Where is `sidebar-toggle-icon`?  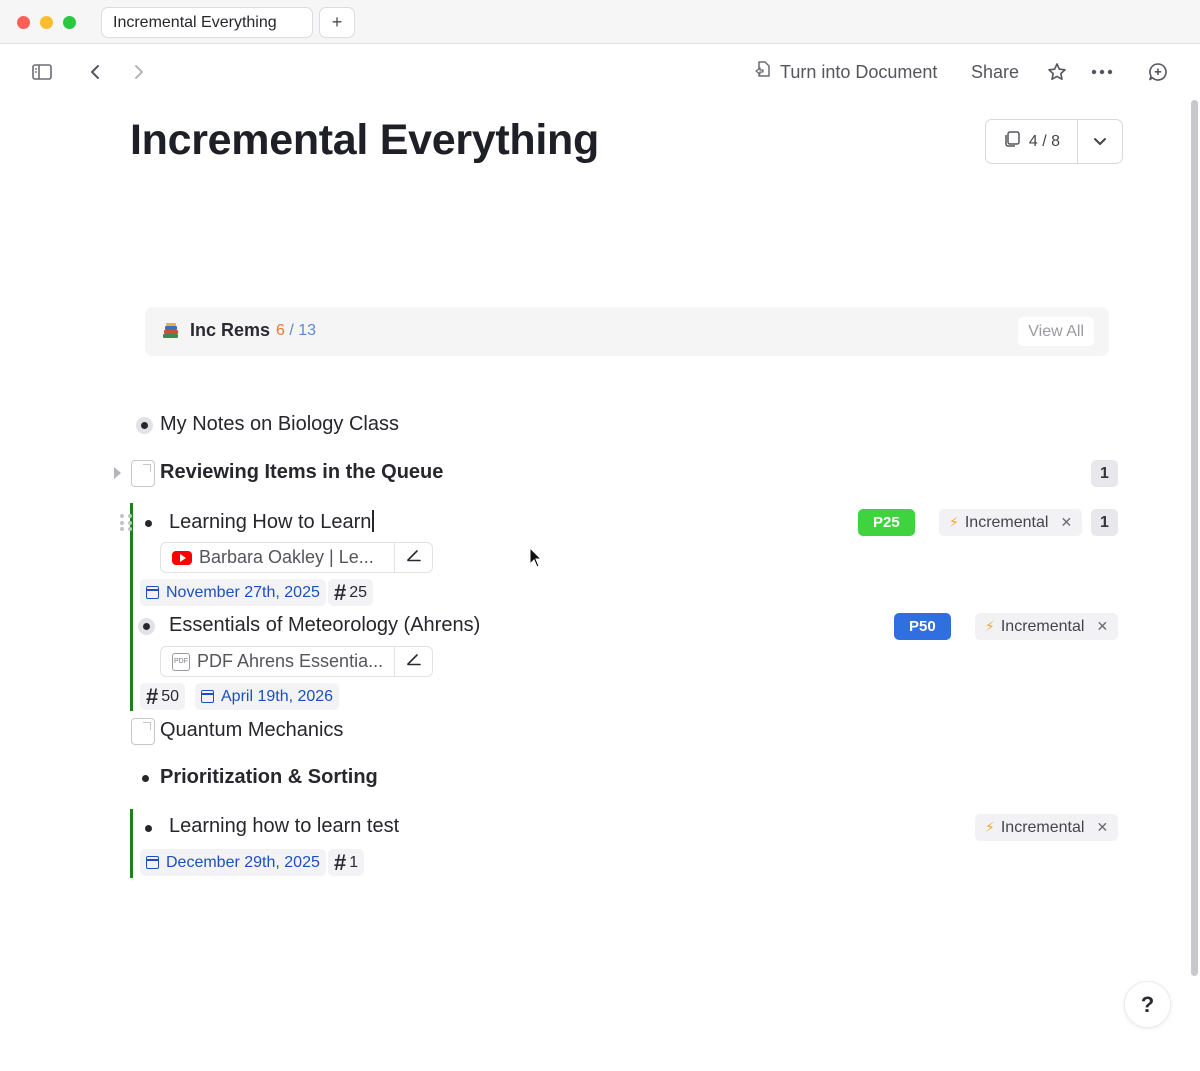
sidebar-toggle-icon is located at coordinates (42, 72).